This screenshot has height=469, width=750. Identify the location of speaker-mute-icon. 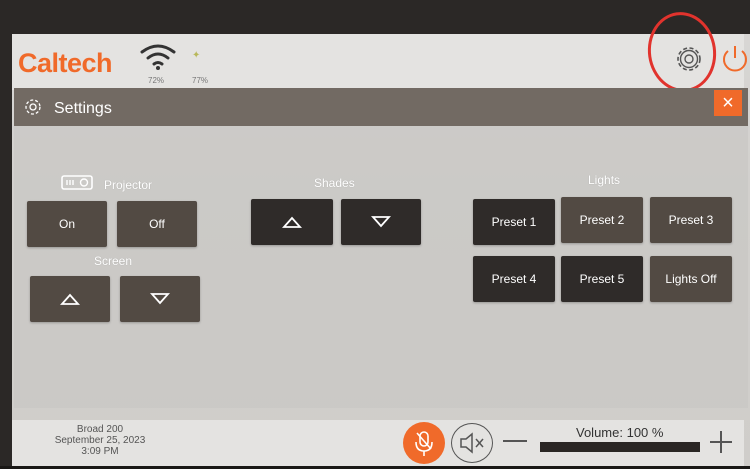
(472, 443).